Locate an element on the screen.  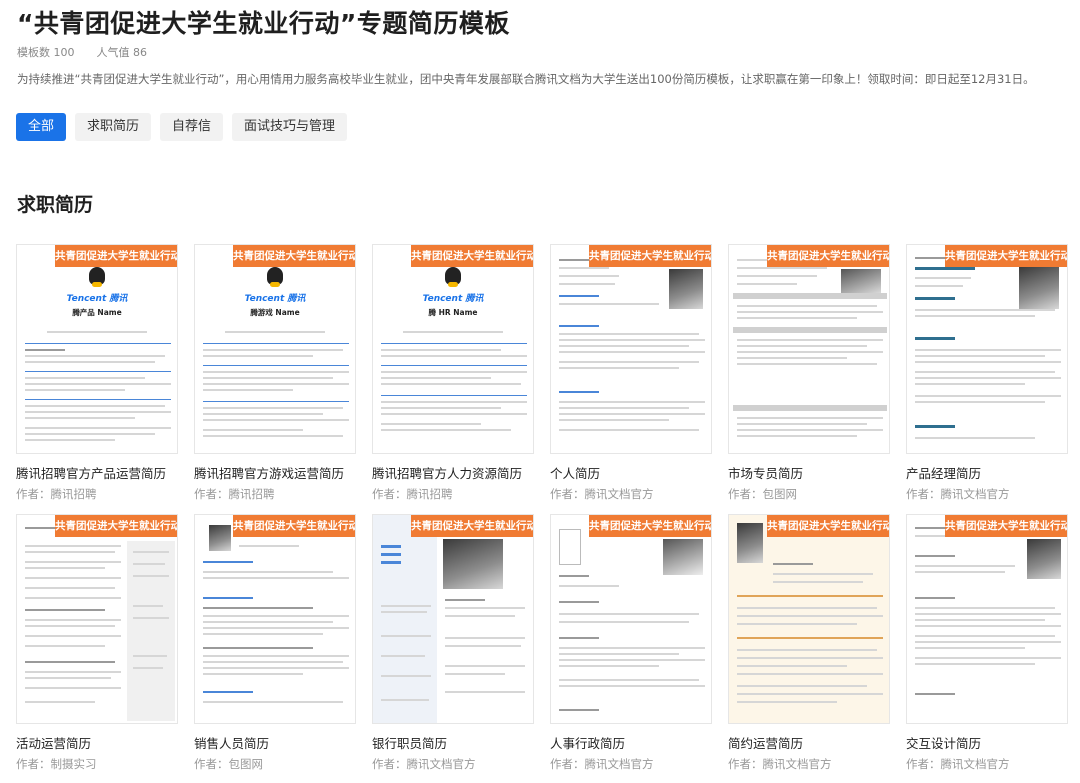
card-title: 腾讯招聘官方产品运营简历 is located at coordinates (97, 472).